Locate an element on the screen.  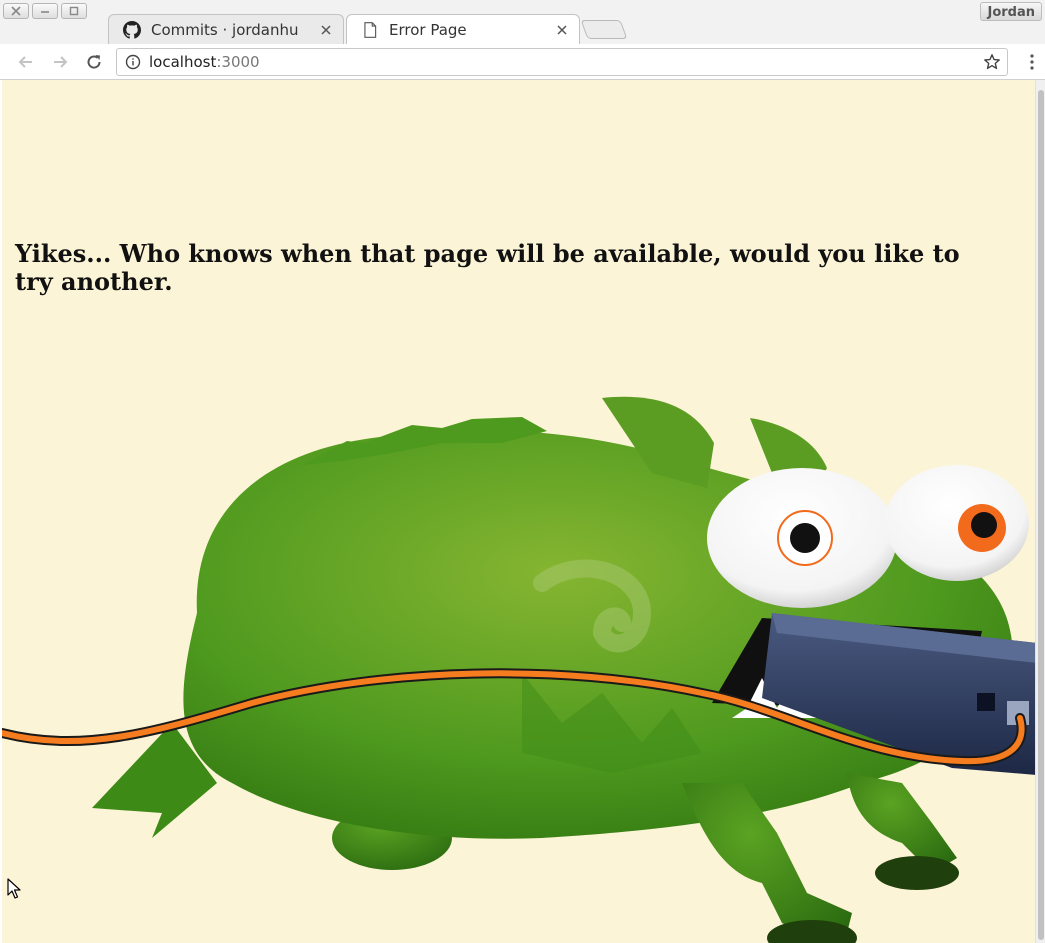
tab-commits: Commits · jordanhu is located at coordinates (226, 29).